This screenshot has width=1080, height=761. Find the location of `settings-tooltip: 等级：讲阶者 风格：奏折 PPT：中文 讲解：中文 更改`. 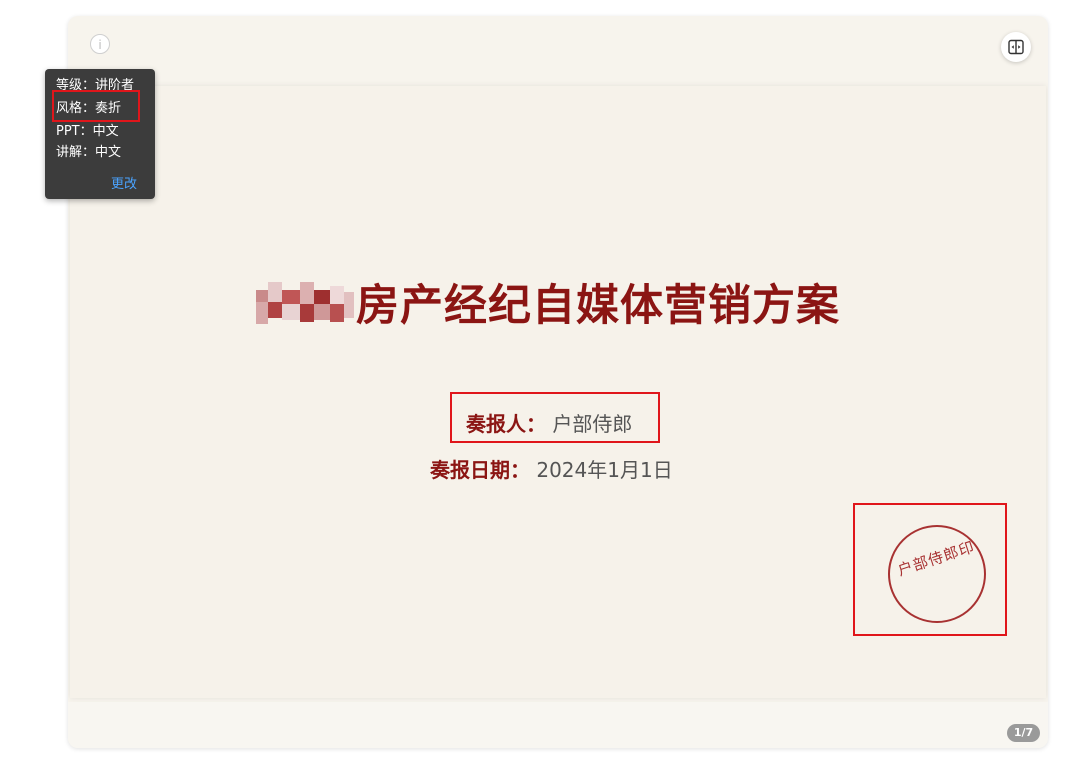

settings-tooltip: 等级：讲阶者 风格：奏折 PPT：中文 讲解：中文 更改 is located at coordinates (100, 134).